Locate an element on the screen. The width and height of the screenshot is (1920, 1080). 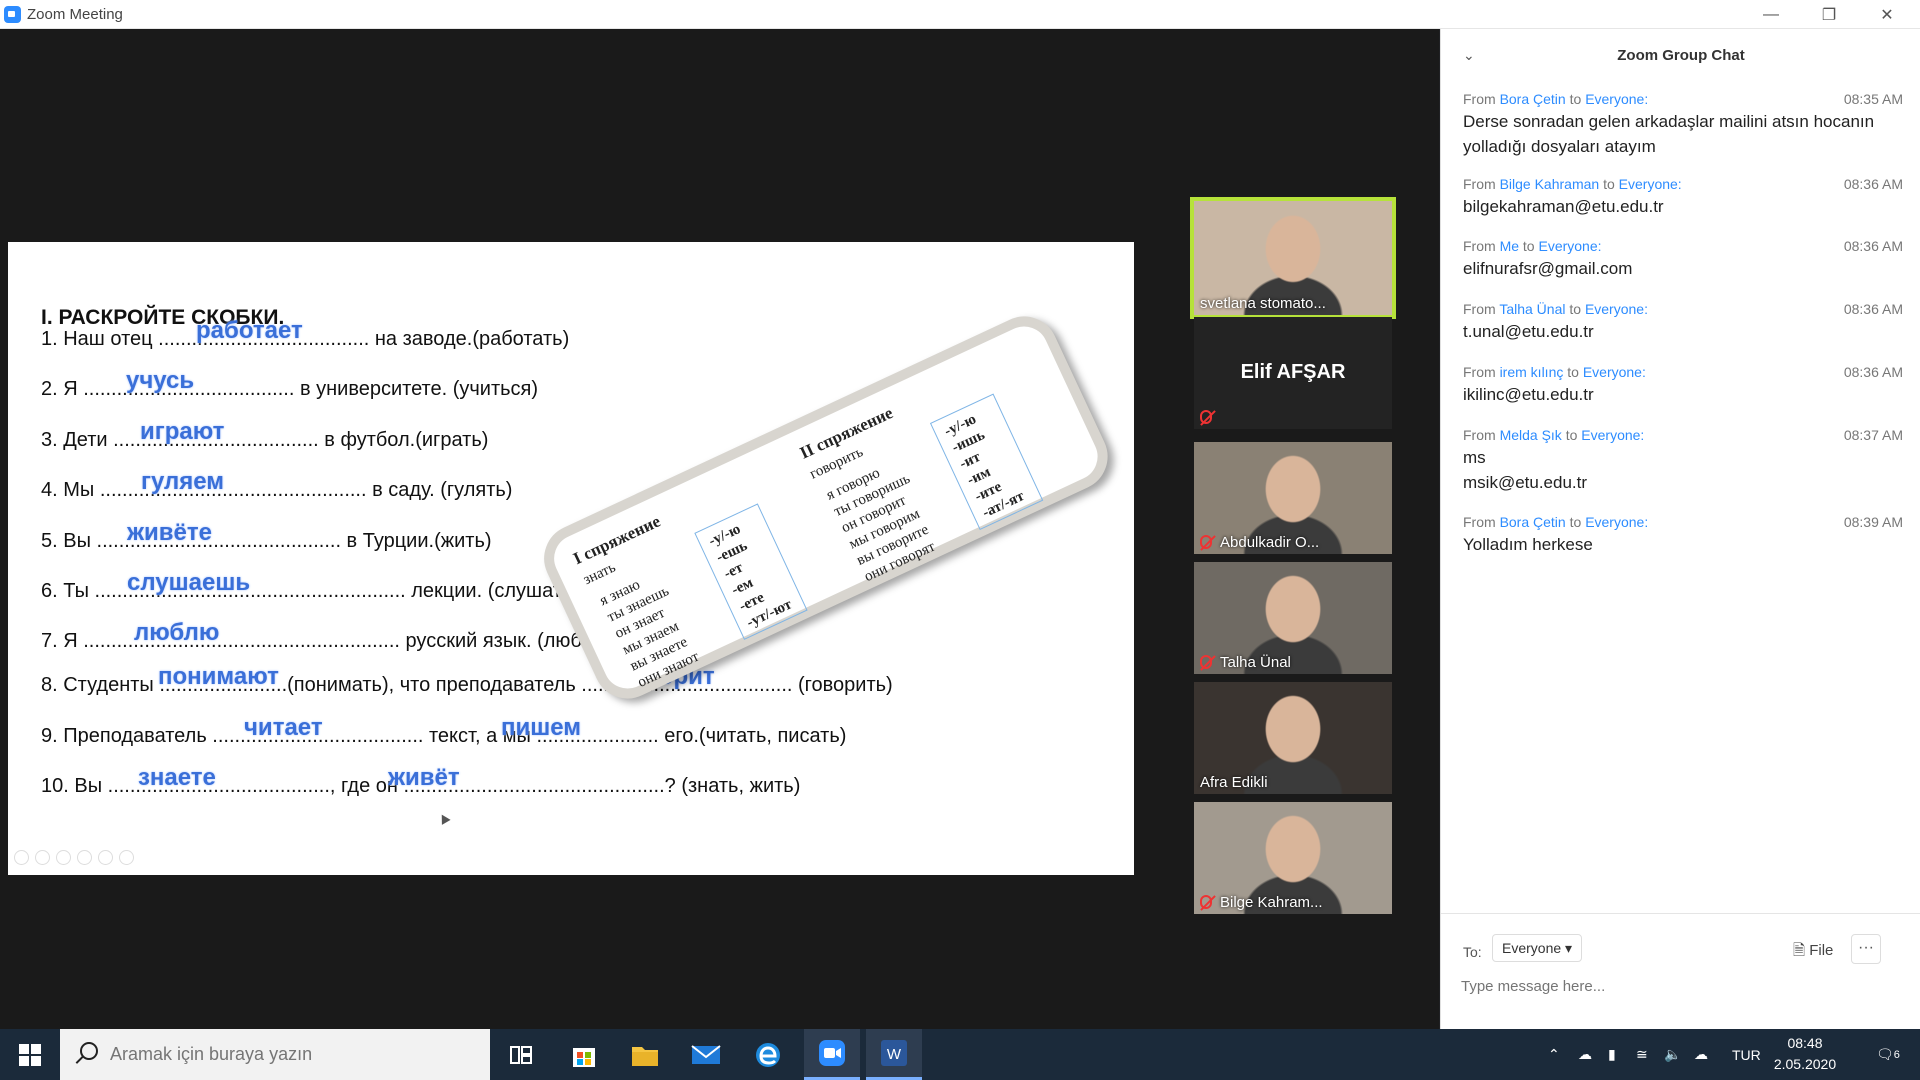
msg-sender: irem kılınç is located at coordinates (1532, 372).